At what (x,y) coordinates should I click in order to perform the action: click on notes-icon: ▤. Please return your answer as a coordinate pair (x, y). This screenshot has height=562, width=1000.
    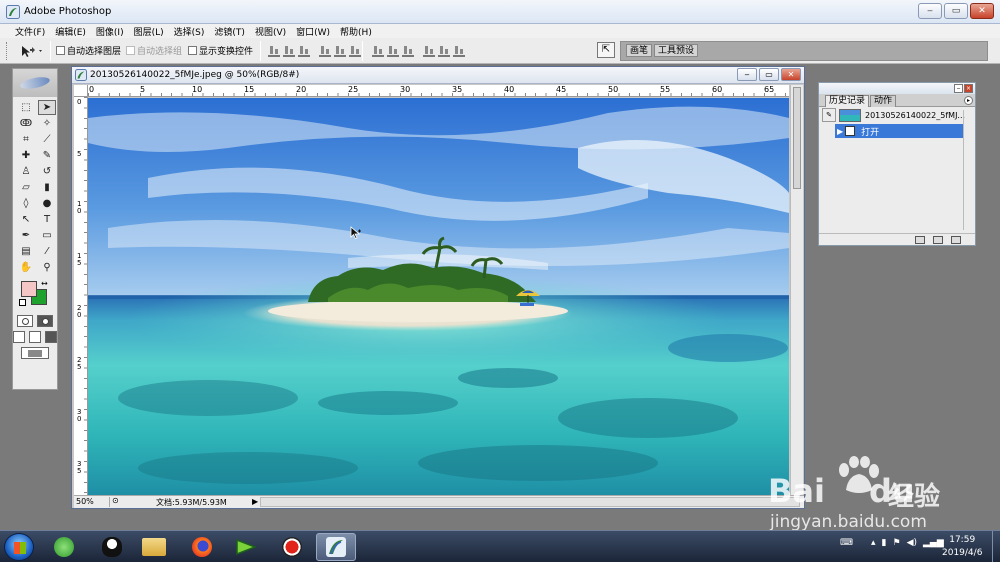
    Looking at the image, I should click on (26, 251).